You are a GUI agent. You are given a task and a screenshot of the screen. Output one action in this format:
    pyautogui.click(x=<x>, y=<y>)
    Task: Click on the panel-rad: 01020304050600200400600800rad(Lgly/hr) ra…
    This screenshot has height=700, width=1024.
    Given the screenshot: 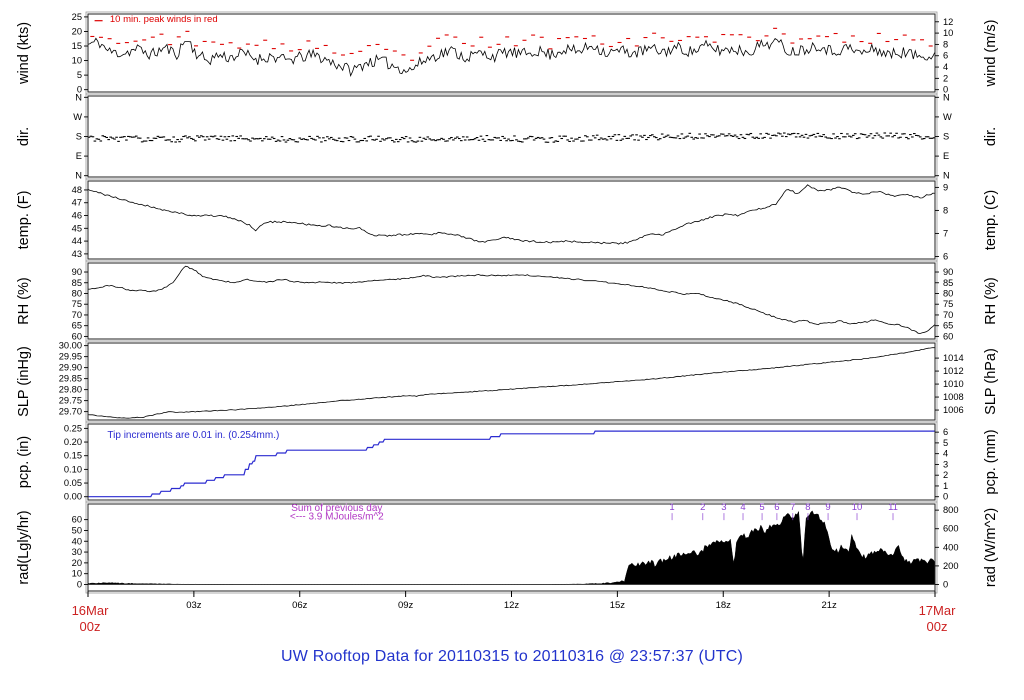 What is the action you would take?
    pyautogui.click(x=507, y=547)
    